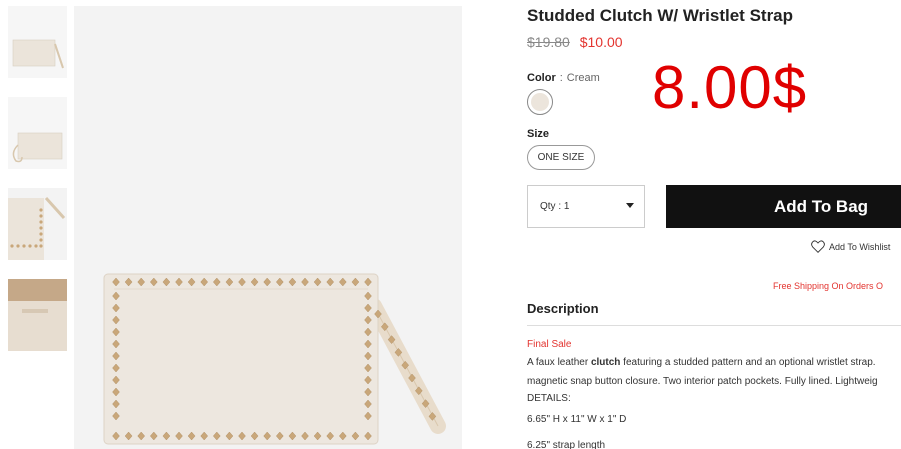  I want to click on strap-length-text: 6.25" strap length, so click(566, 444).